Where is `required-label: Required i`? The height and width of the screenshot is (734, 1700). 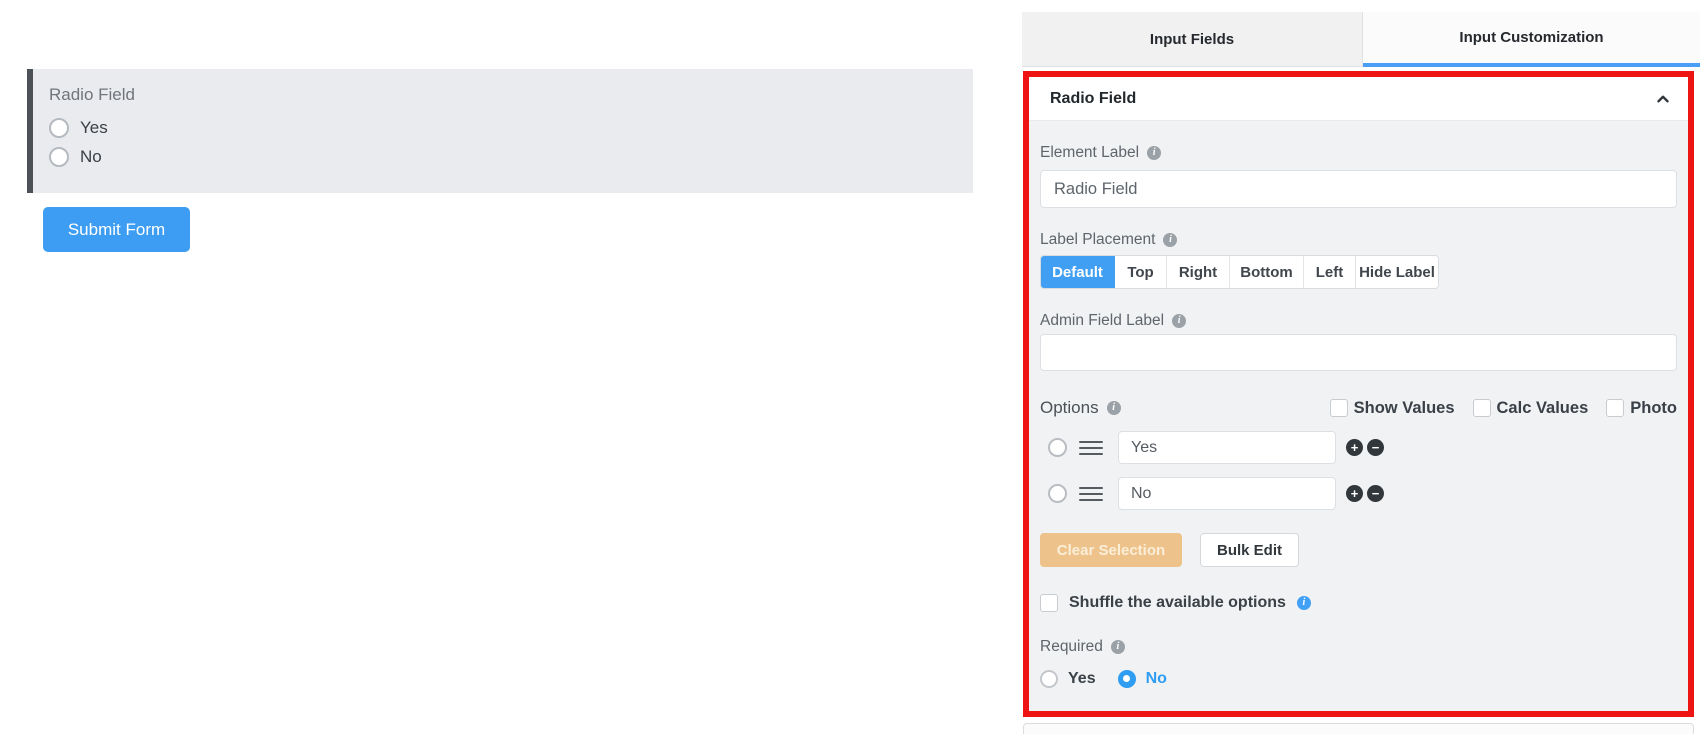 required-label: Required i is located at coordinates (1358, 647).